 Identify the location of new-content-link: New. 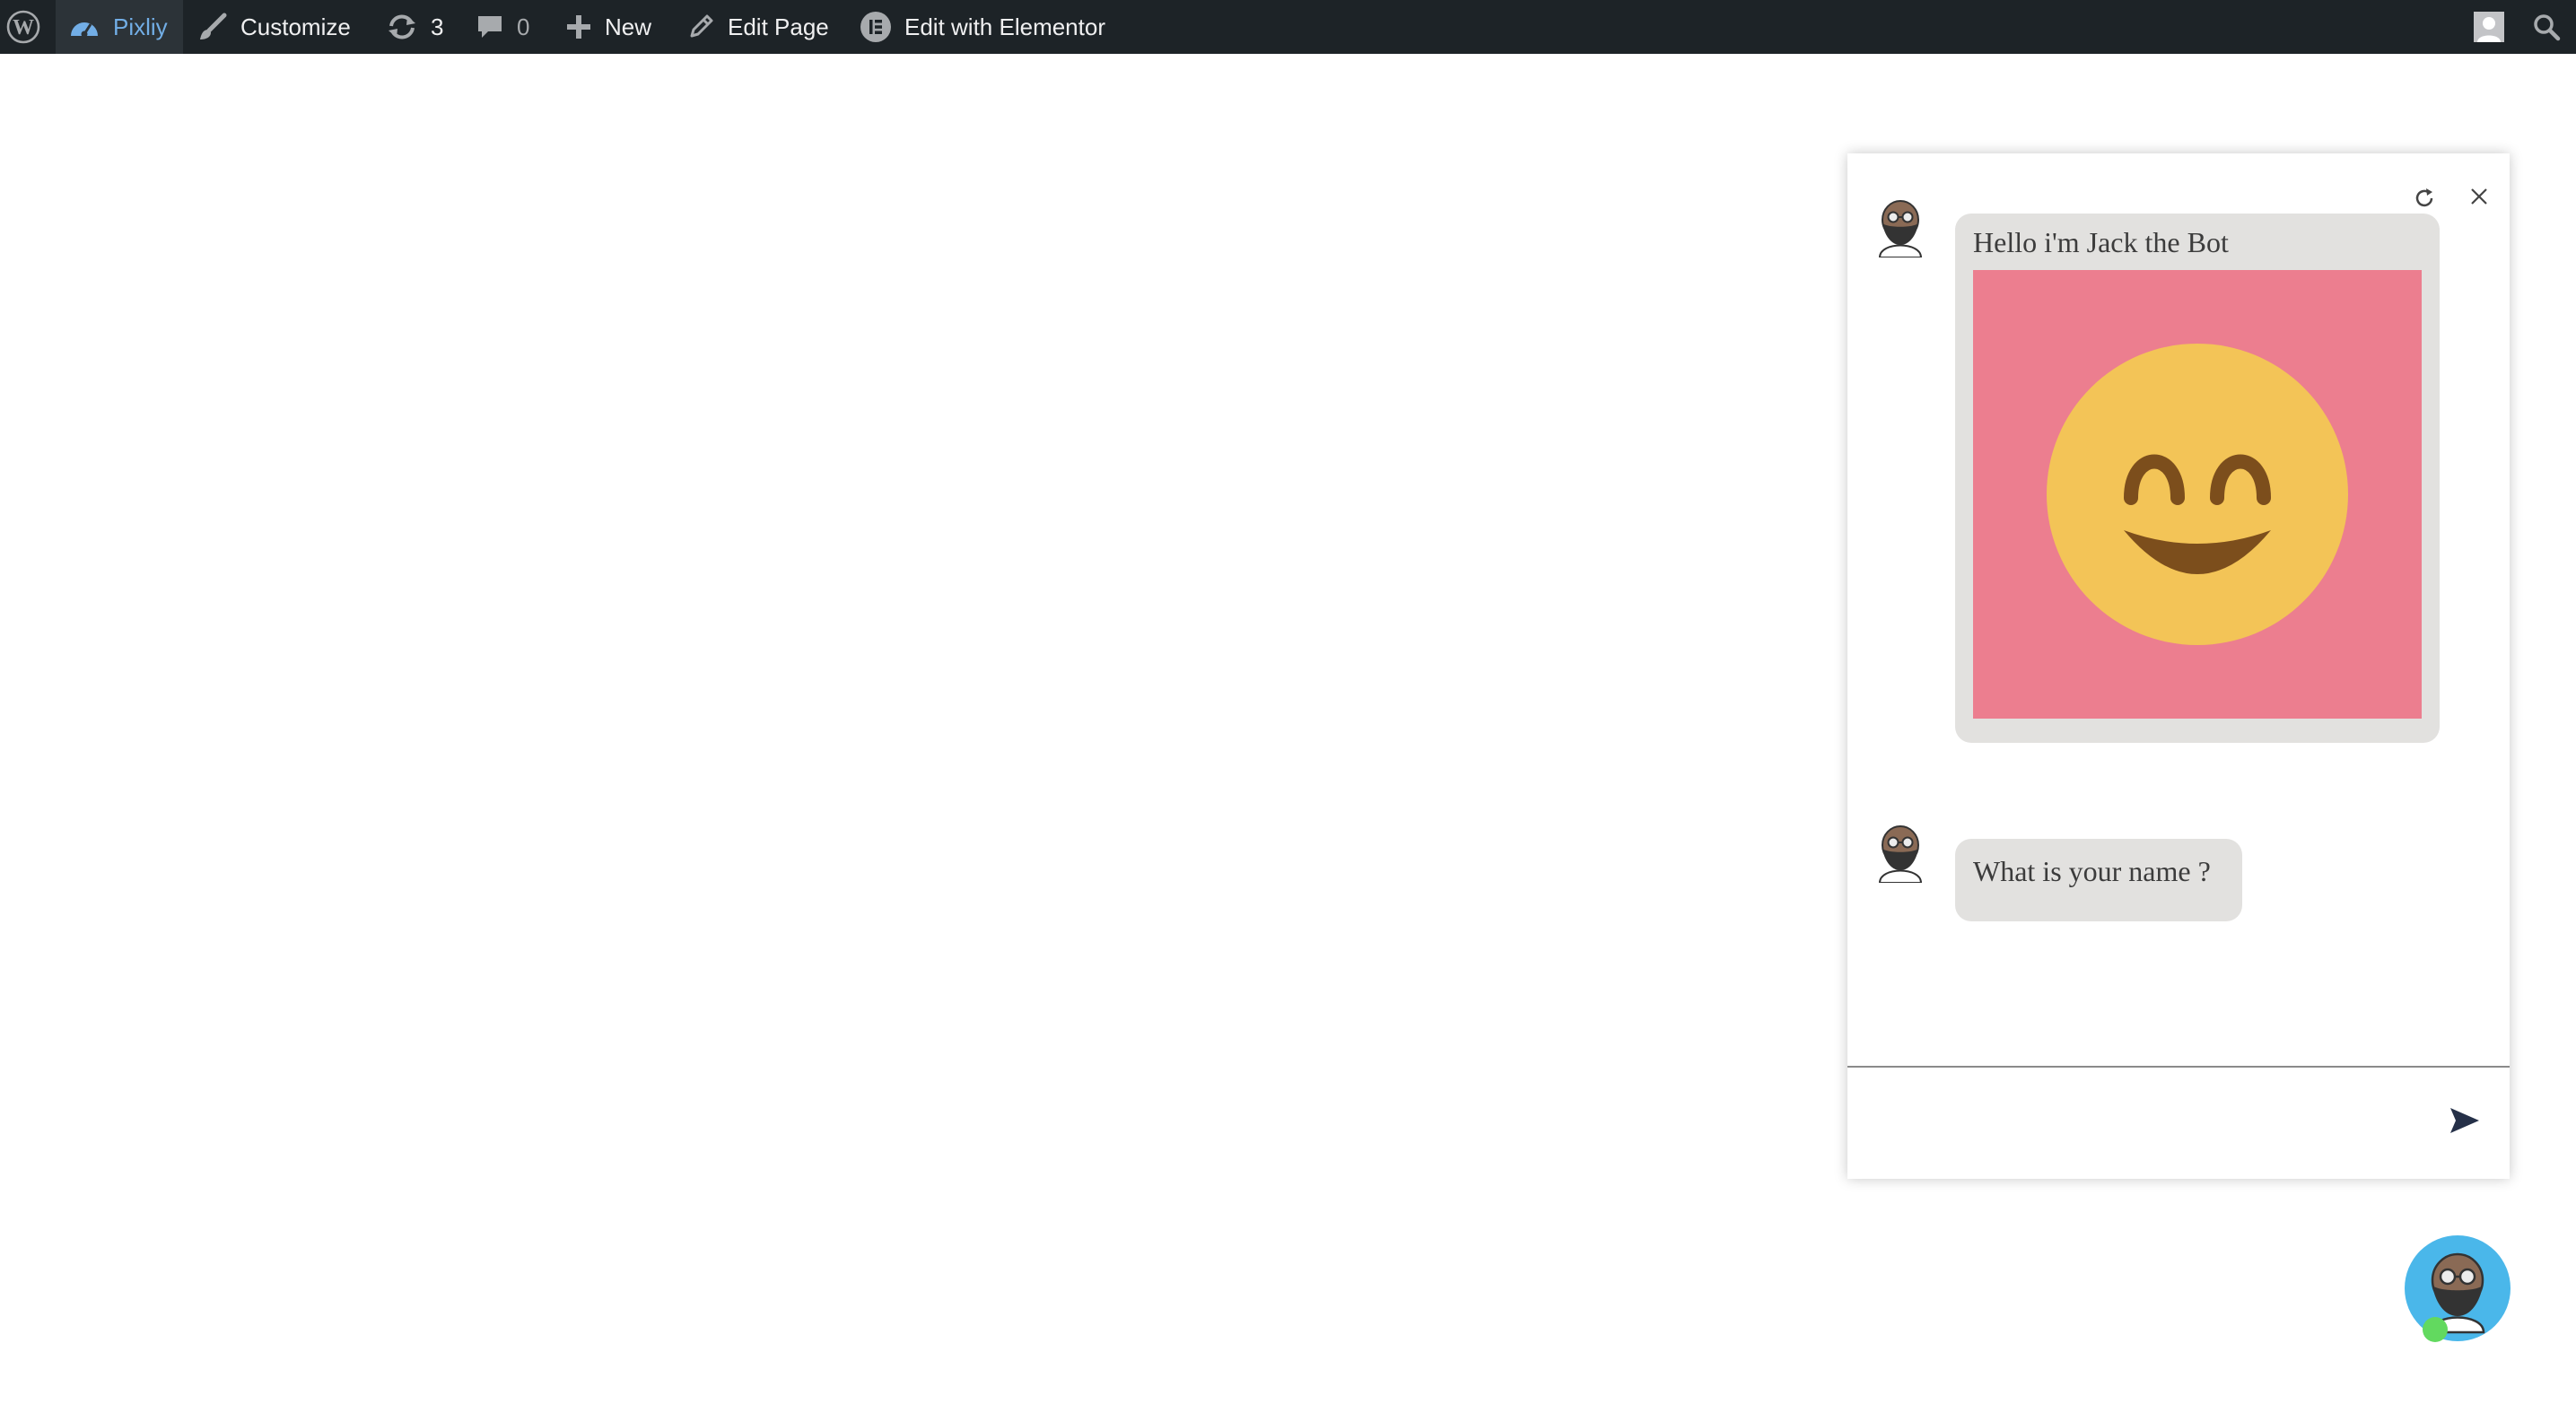
(608, 27).